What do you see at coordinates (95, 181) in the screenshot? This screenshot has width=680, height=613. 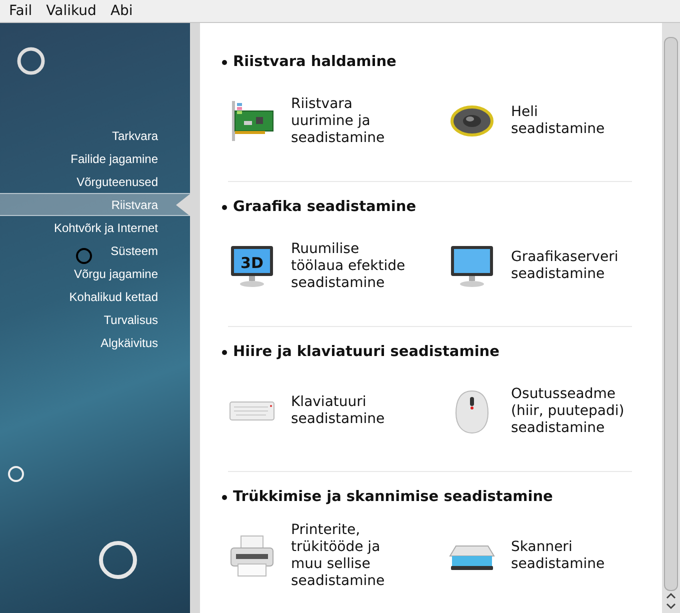 I see `sidebar-item: Võrguteenused` at bounding box center [95, 181].